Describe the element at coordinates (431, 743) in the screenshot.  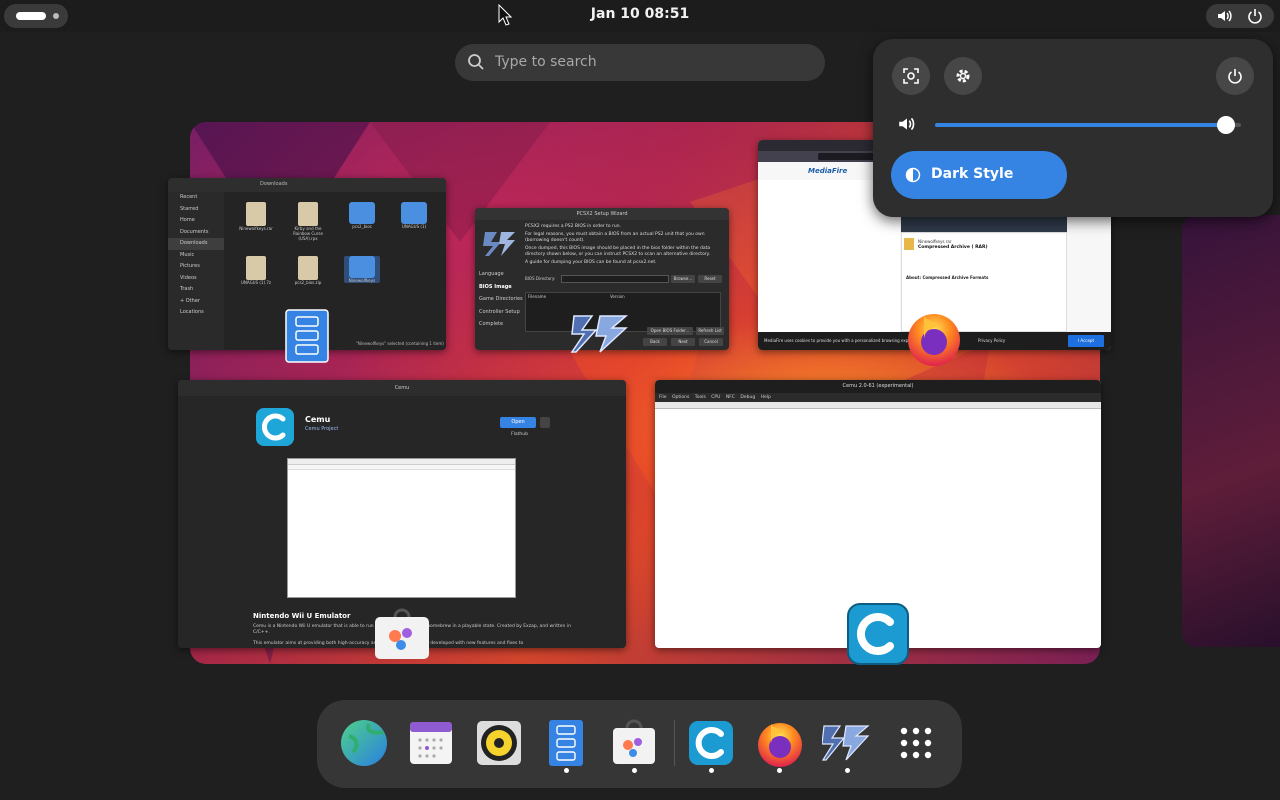
I see `calendar-dock-icon` at that location.